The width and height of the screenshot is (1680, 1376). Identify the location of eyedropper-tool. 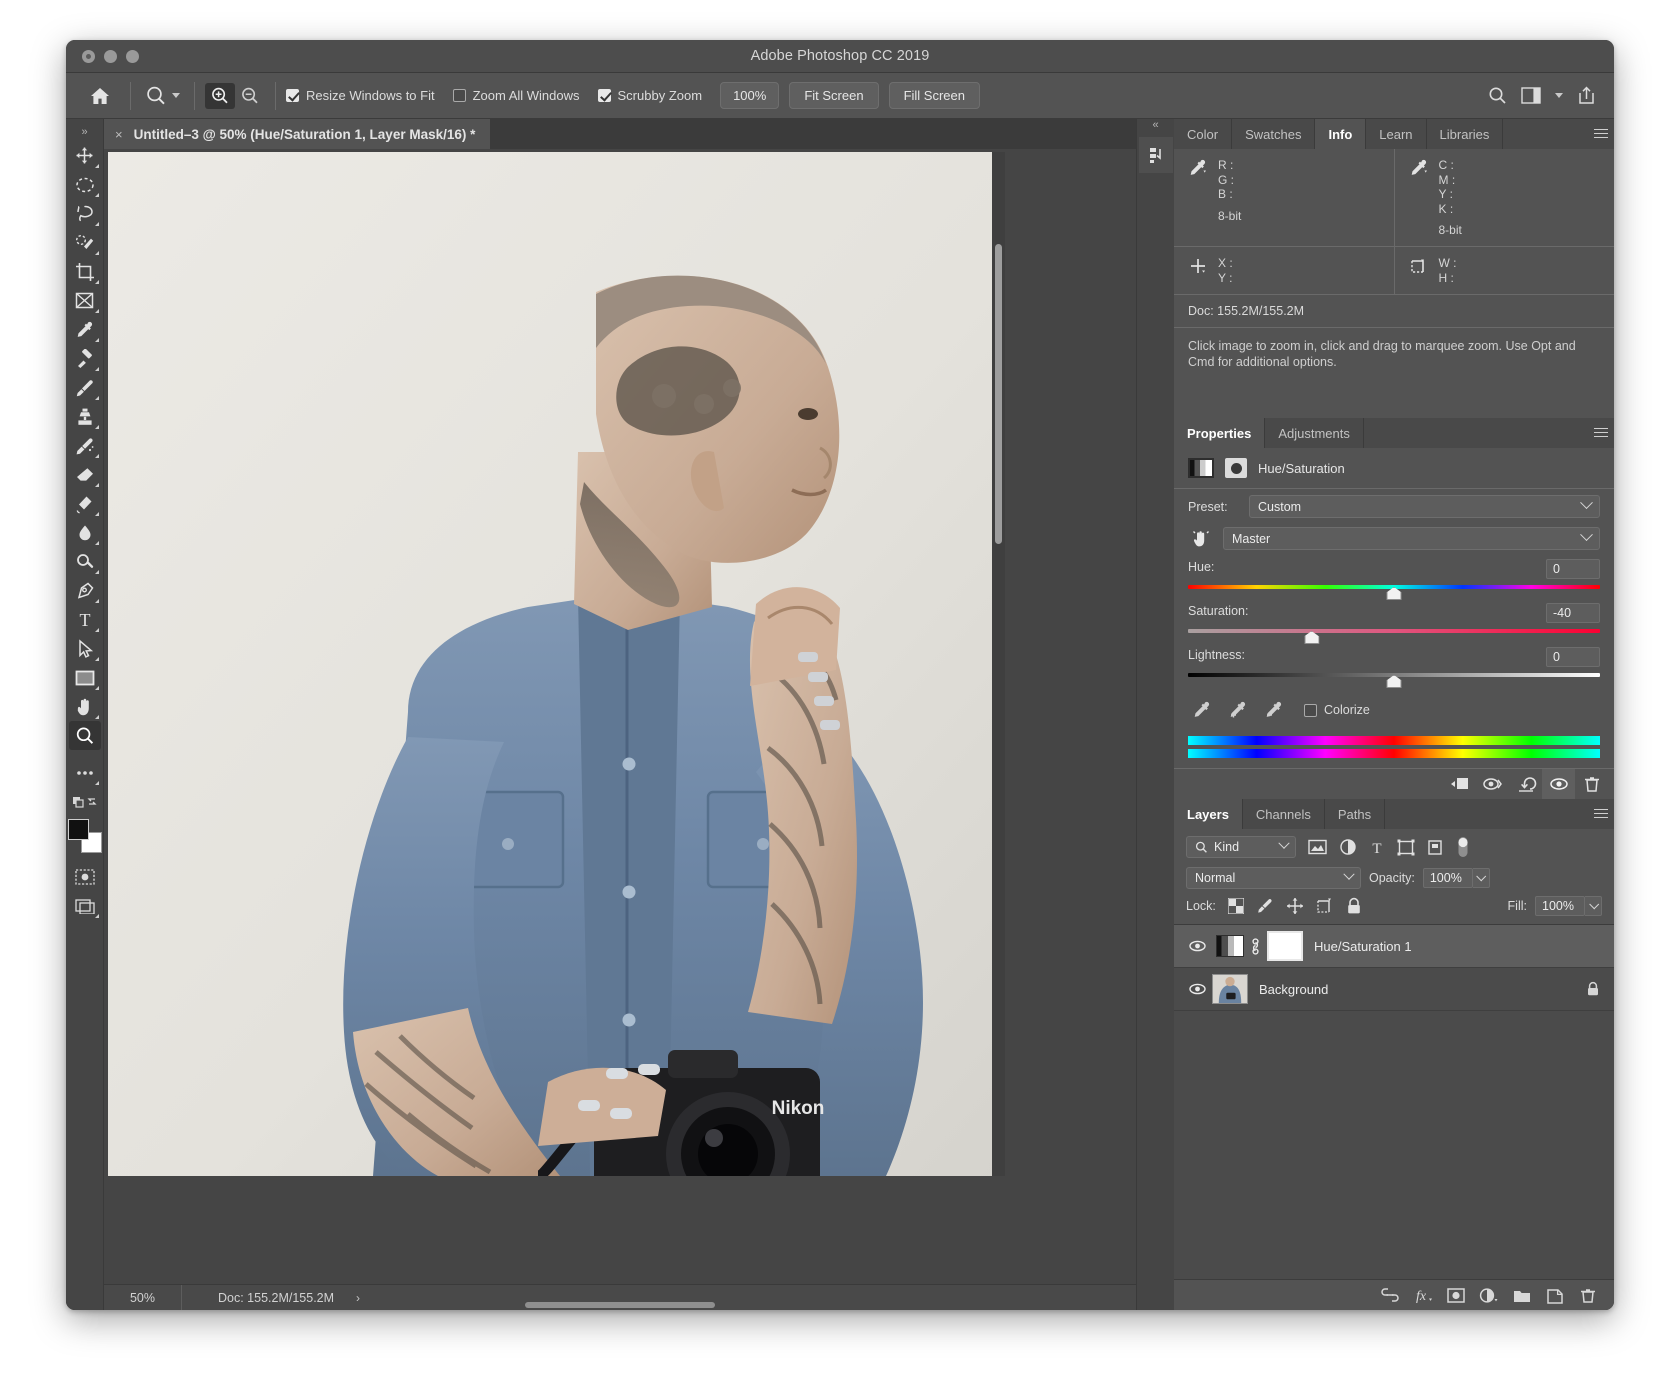
(85, 329).